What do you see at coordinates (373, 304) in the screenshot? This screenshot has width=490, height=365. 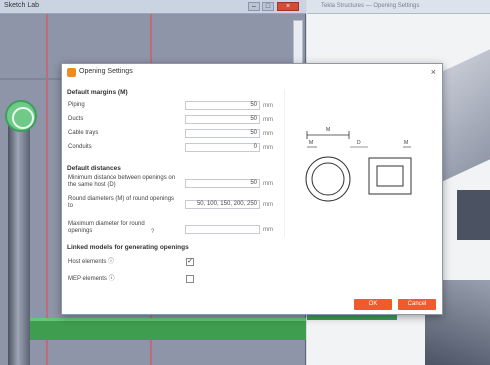 I see `ok-button: OK` at bounding box center [373, 304].